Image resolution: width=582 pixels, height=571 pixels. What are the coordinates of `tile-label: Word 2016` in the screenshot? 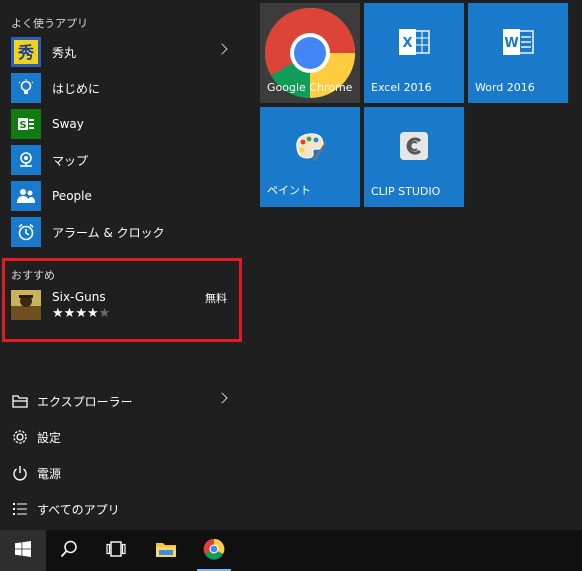 It's located at (505, 87).